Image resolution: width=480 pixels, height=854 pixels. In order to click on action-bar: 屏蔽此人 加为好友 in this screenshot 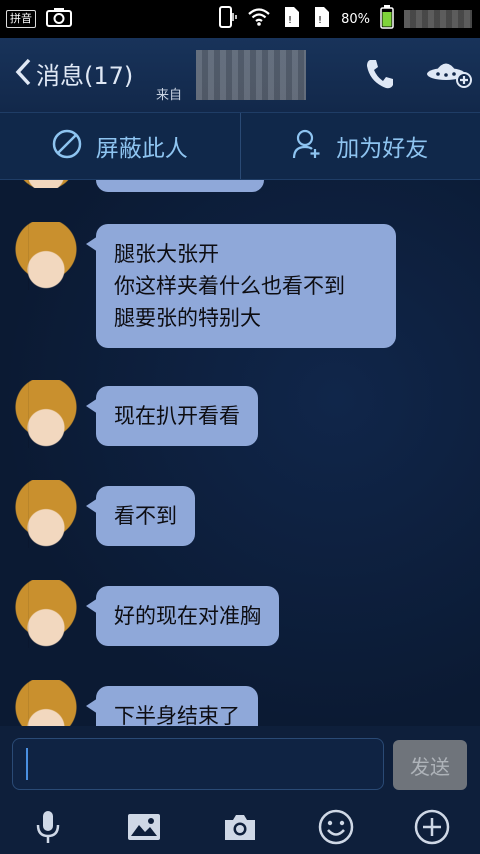, I will do `click(240, 146)`.